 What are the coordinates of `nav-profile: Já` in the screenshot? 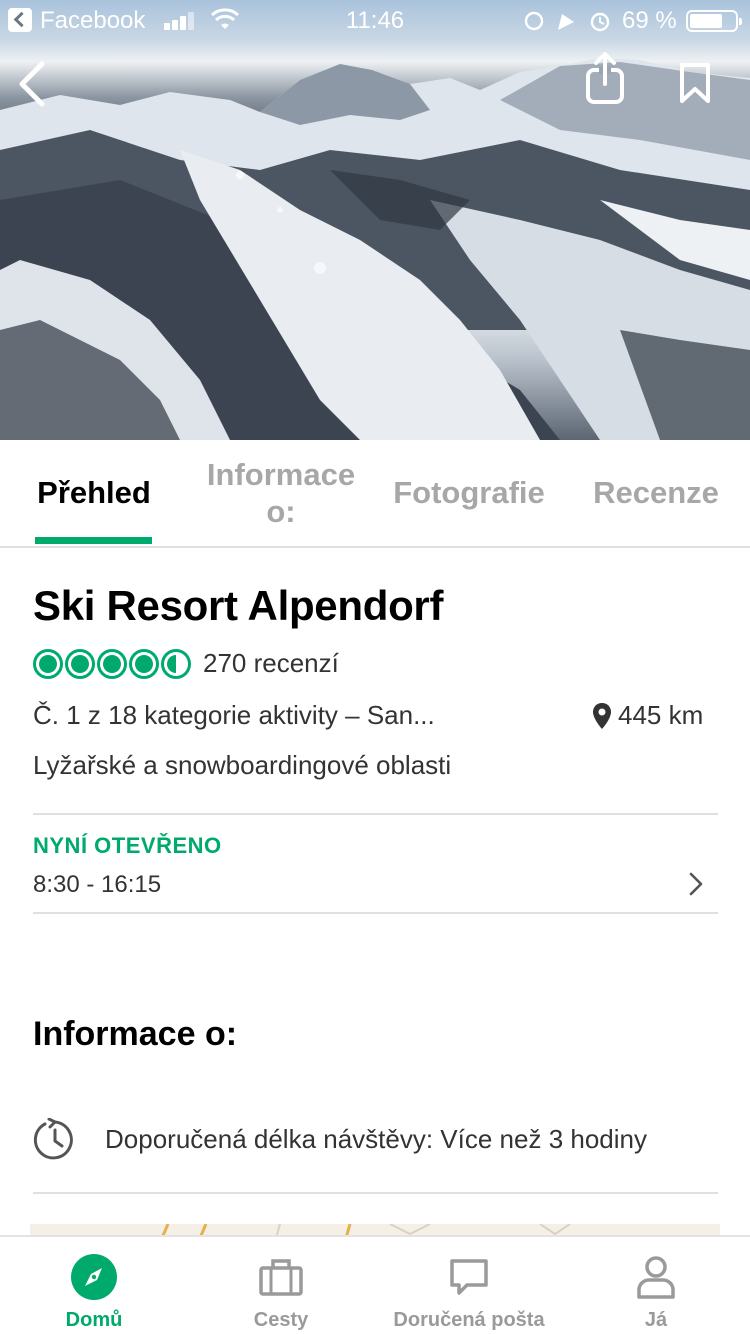 It's located at (656, 1285).